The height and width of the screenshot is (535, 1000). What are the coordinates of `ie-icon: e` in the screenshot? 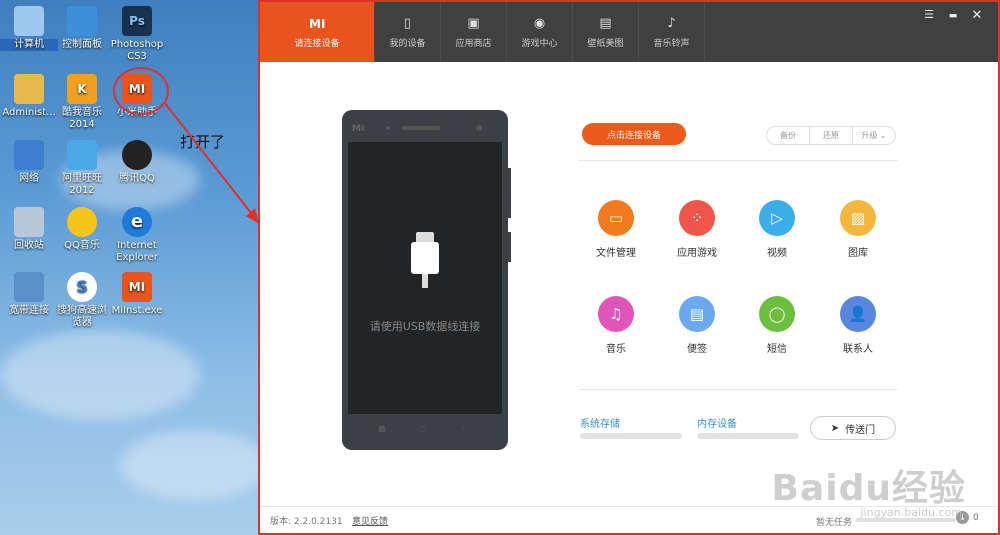 It's located at (137, 222).